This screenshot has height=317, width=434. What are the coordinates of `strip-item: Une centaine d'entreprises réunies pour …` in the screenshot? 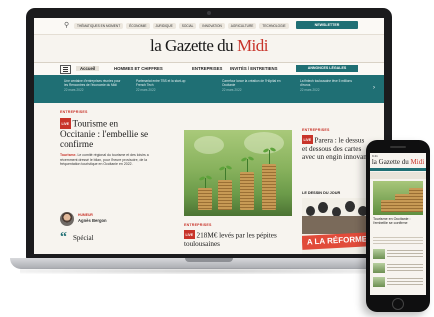 It's located at (94, 86).